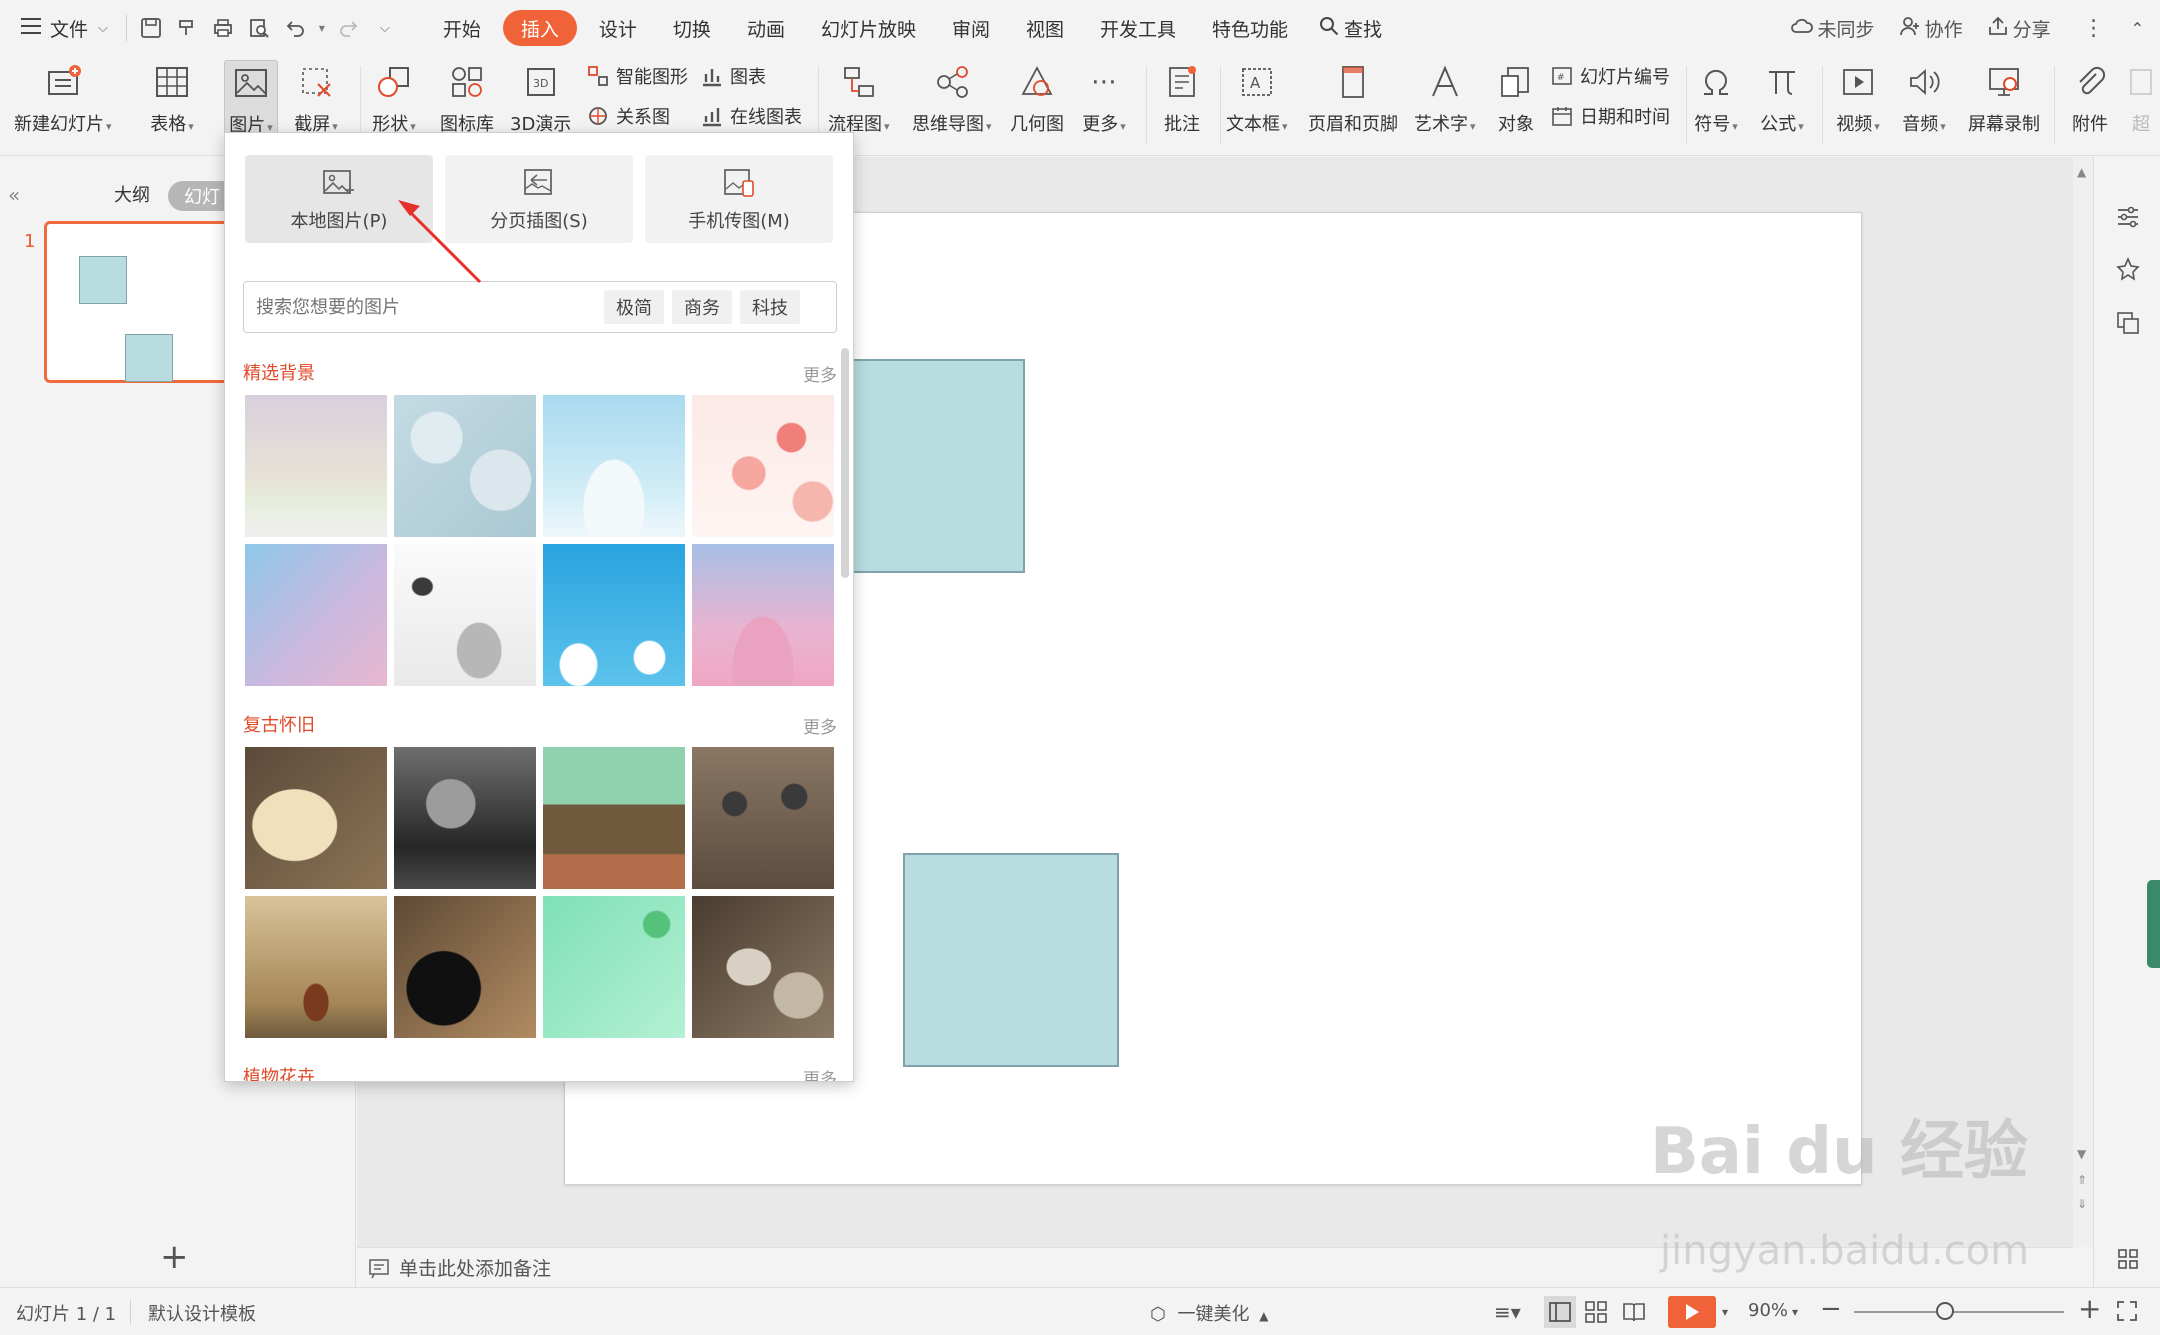 The width and height of the screenshot is (2160, 1335). Describe the element at coordinates (971, 28) in the screenshot. I see `tab-review: 审阅` at that location.